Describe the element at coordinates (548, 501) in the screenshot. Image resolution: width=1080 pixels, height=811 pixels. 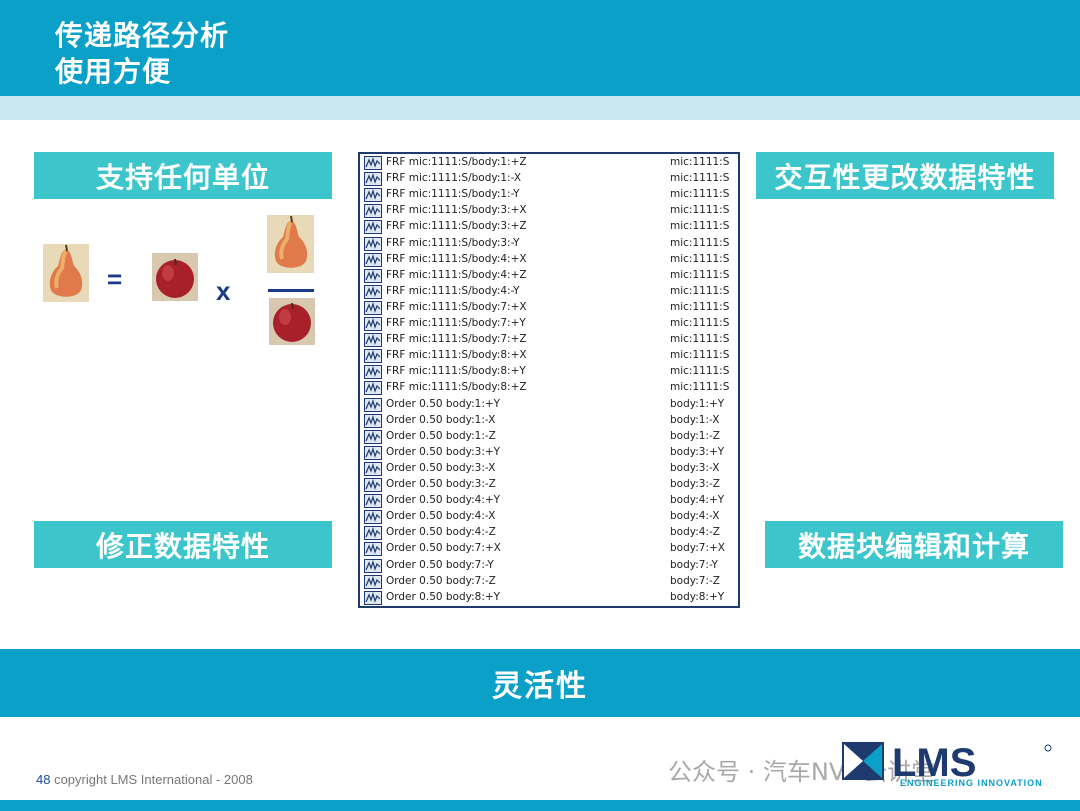
I see `list-item: Order 0.50 body:4:+Y body:4:+Y` at that location.